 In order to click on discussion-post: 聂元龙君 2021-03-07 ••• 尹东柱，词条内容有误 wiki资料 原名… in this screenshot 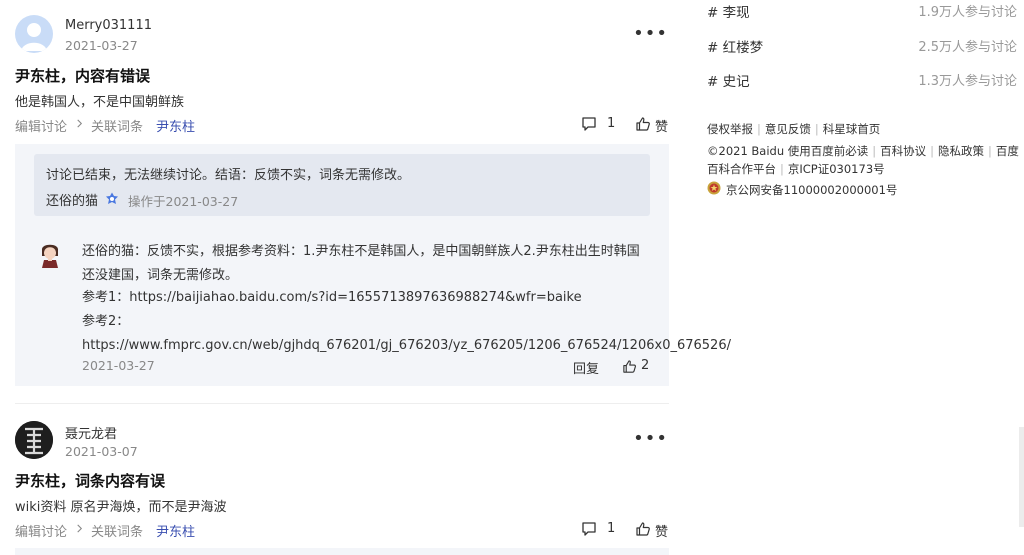, I will do `click(342, 484)`.